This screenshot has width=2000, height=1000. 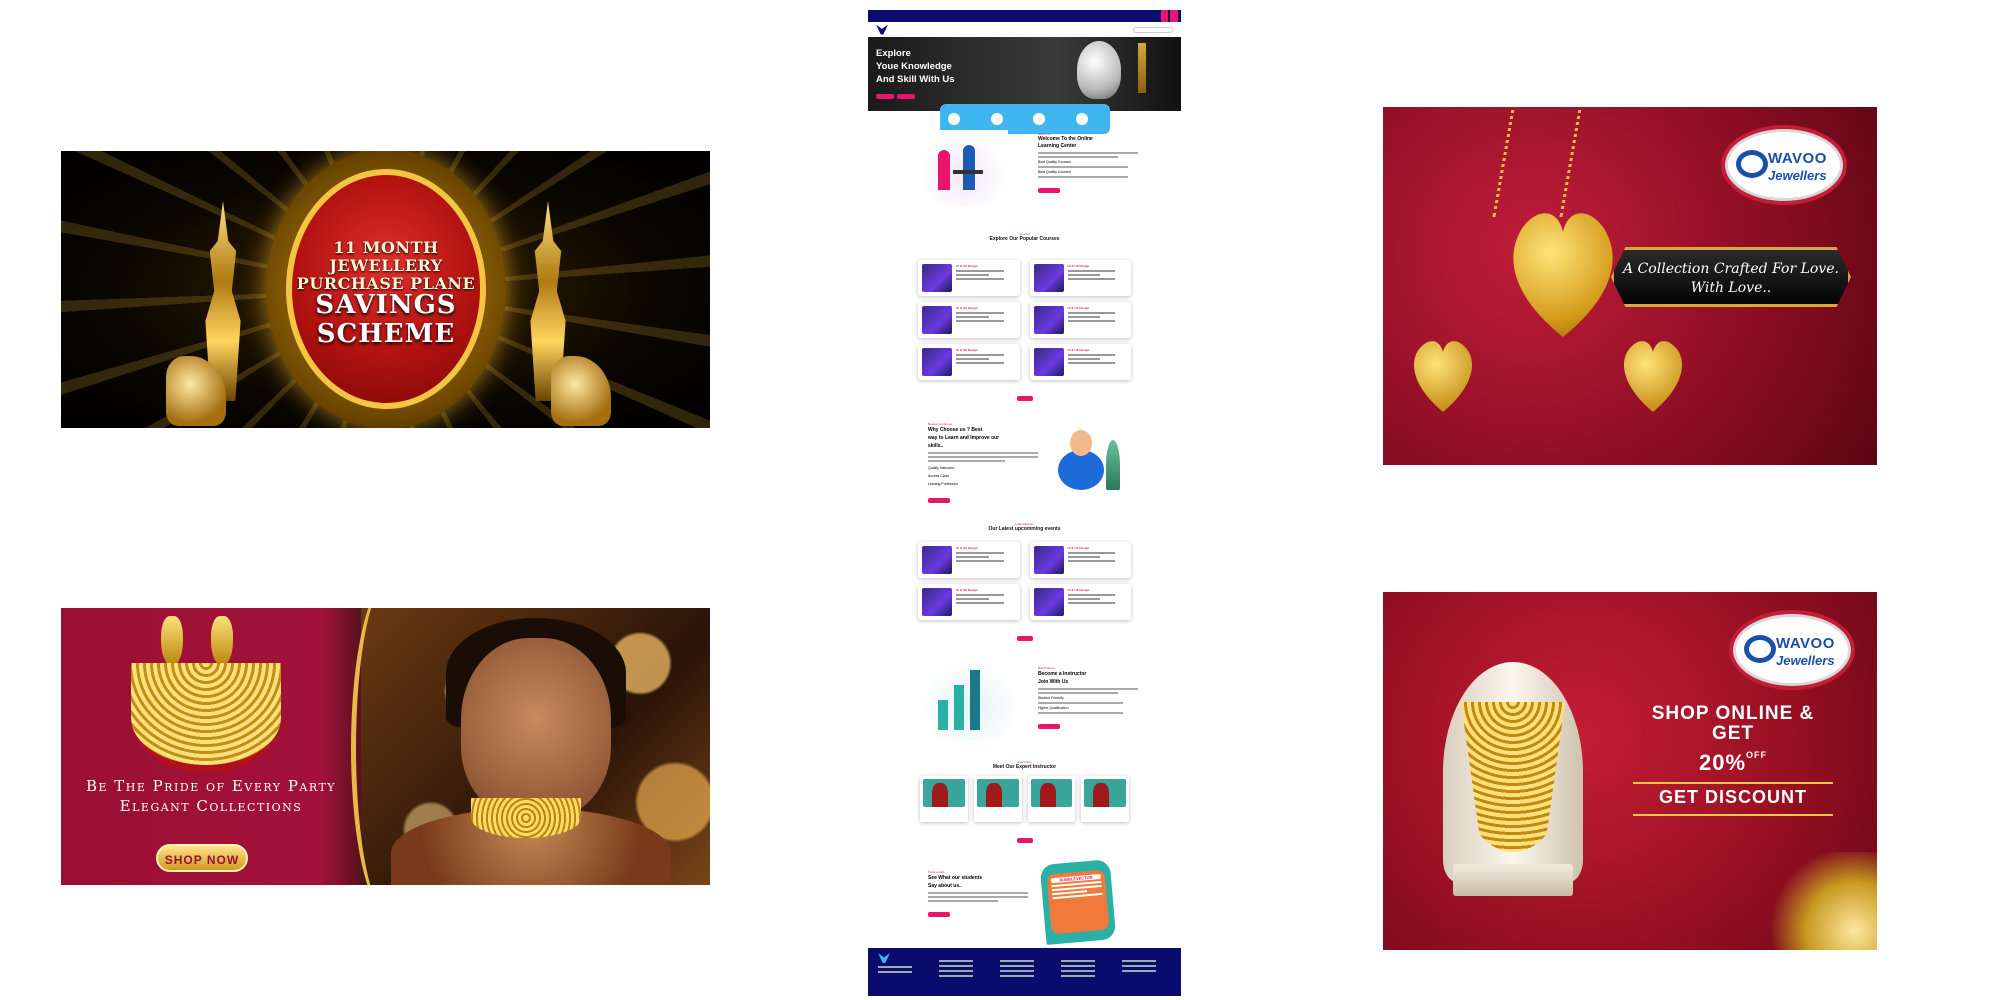 What do you see at coordinates (1024, 840) in the screenshot?
I see `experts-view-all-button` at bounding box center [1024, 840].